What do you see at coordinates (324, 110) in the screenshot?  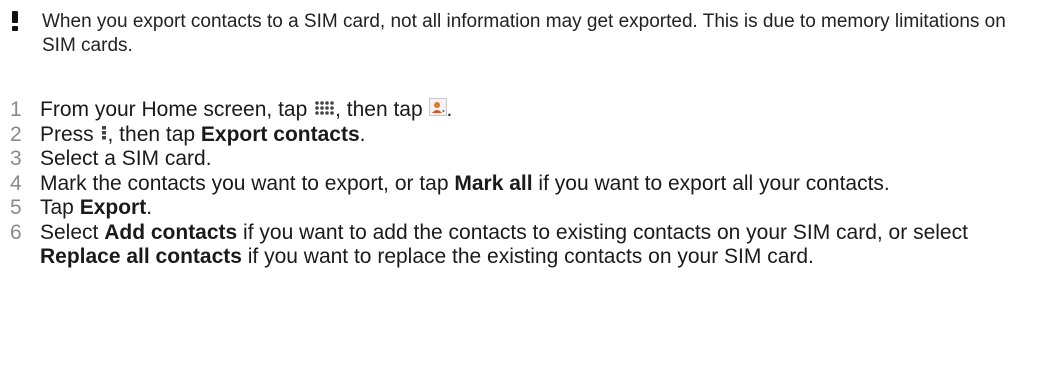 I see `apps-grid-icon` at bounding box center [324, 110].